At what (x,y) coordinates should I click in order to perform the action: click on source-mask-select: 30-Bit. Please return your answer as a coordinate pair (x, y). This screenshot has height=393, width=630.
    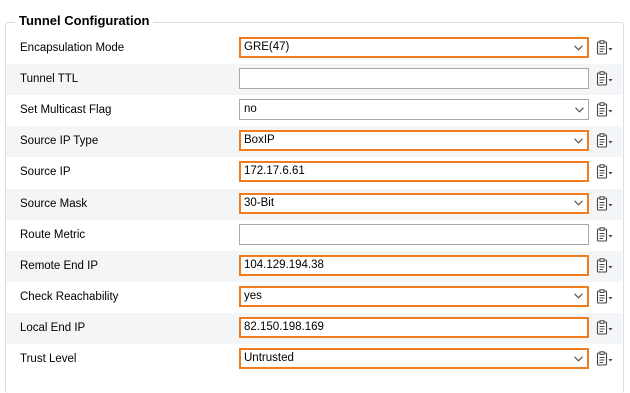
    Looking at the image, I should click on (414, 203).